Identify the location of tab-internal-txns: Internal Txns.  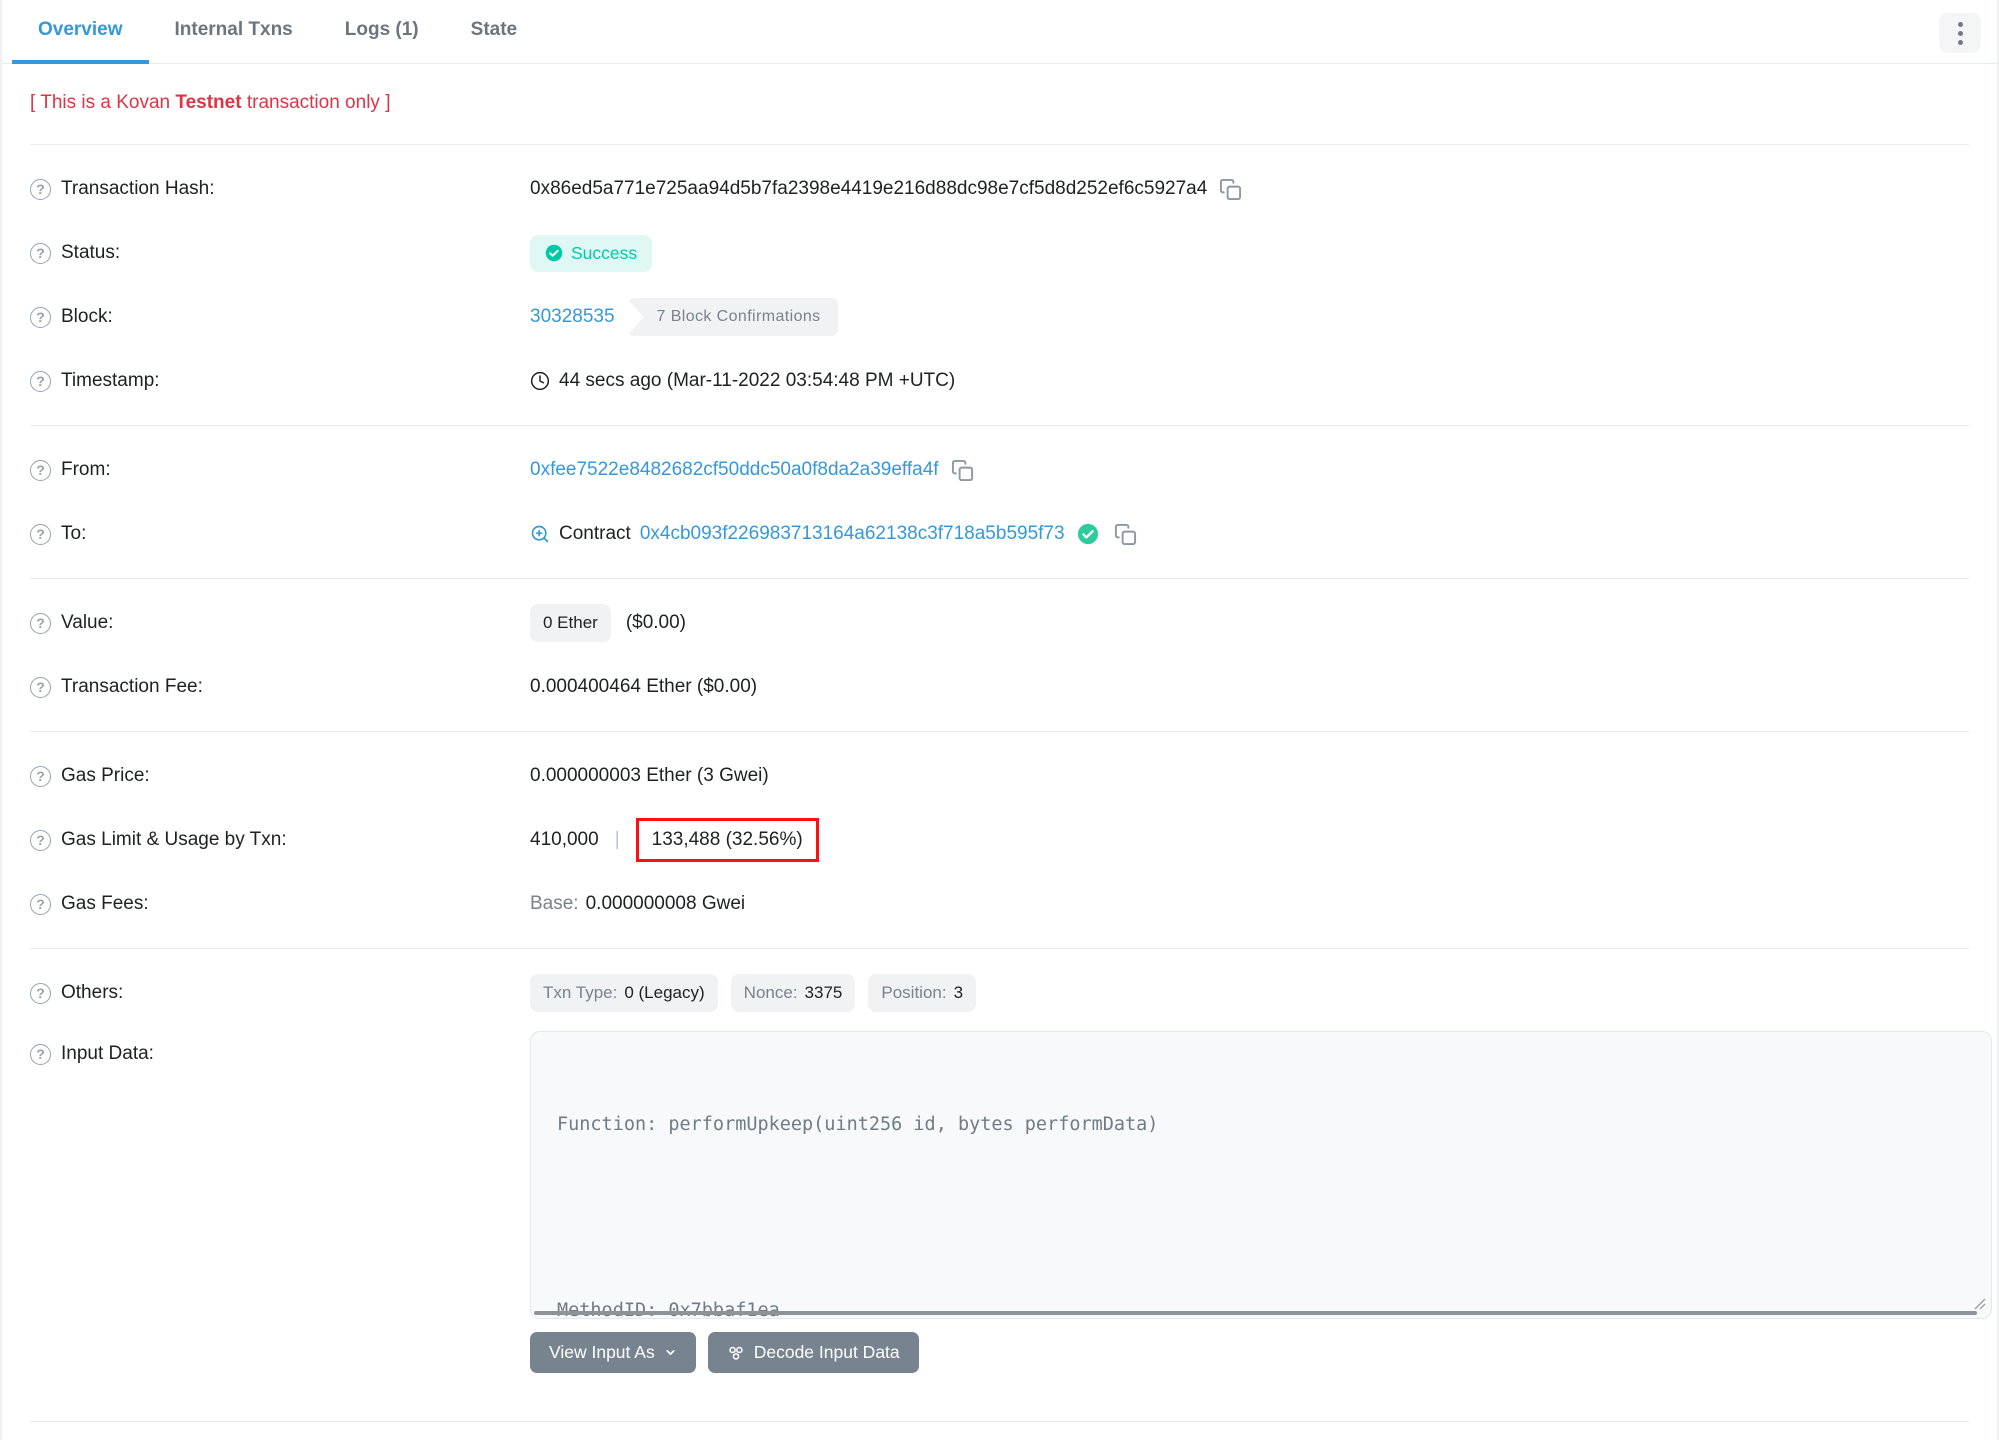
(234, 32).